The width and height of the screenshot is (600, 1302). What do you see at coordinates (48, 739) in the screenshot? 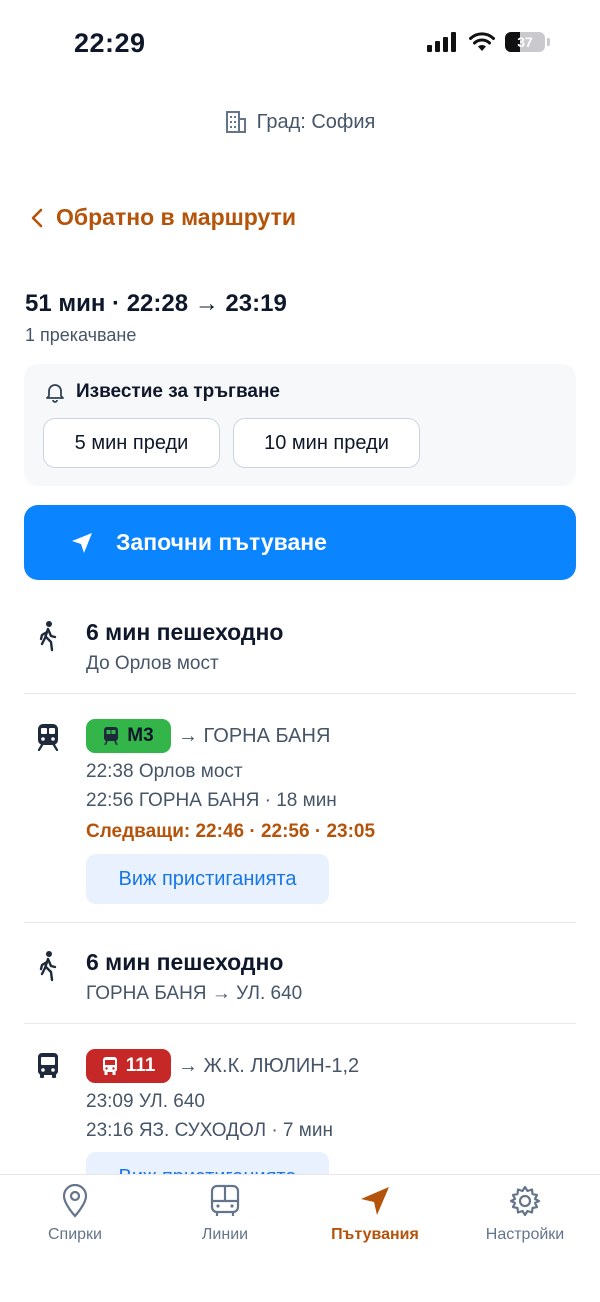
I see `metro-train-icon` at bounding box center [48, 739].